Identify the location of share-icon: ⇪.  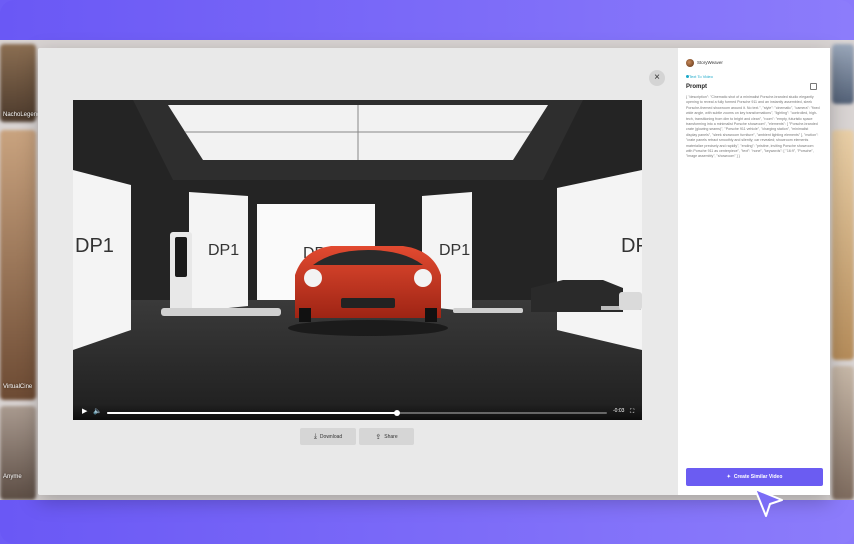
(378, 437).